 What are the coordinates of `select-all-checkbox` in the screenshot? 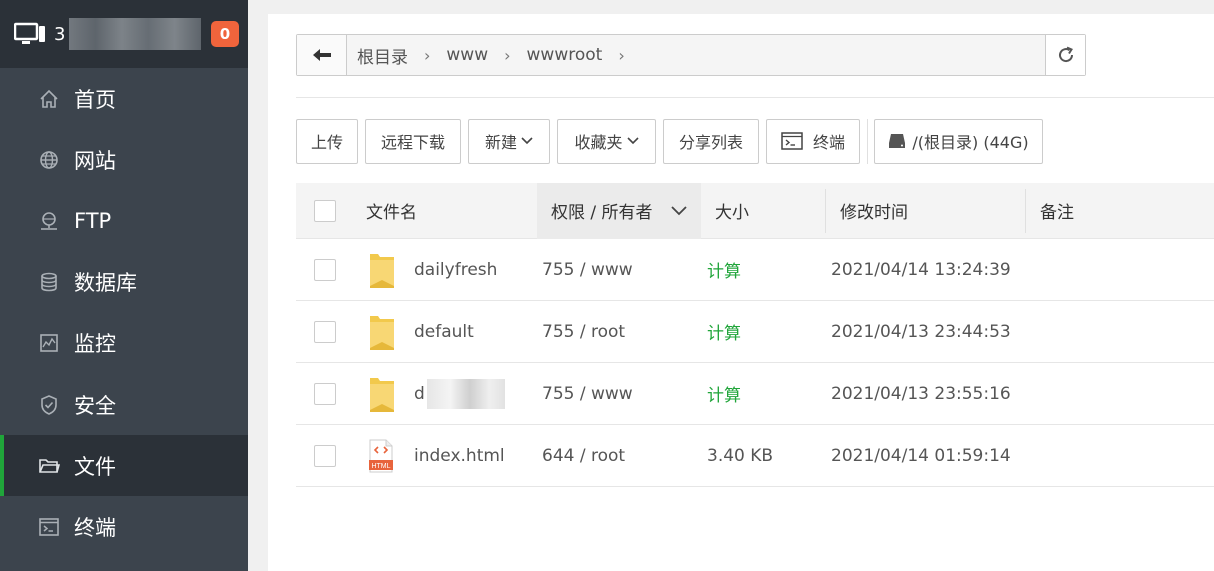 It's located at (325, 210).